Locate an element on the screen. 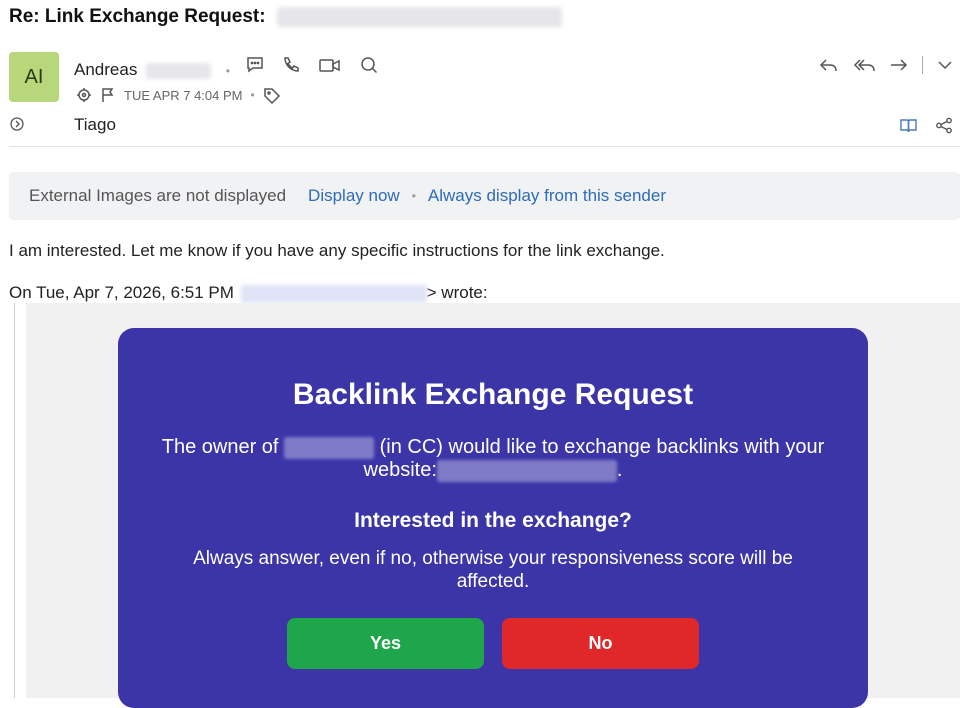  quote-prefix: On Tue, Apr 7, 2026, 6:51 PM is located at coordinates (121, 292).